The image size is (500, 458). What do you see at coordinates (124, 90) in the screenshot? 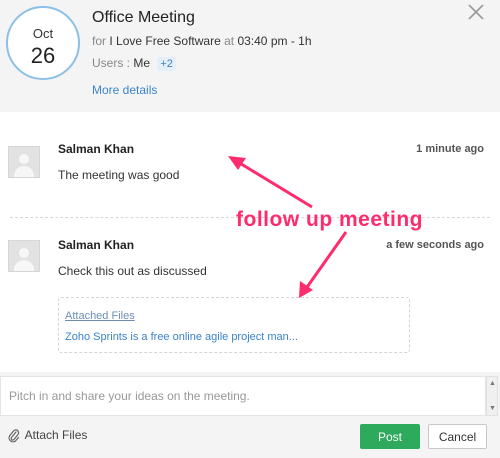
I see `more-details-link: More details` at bounding box center [124, 90].